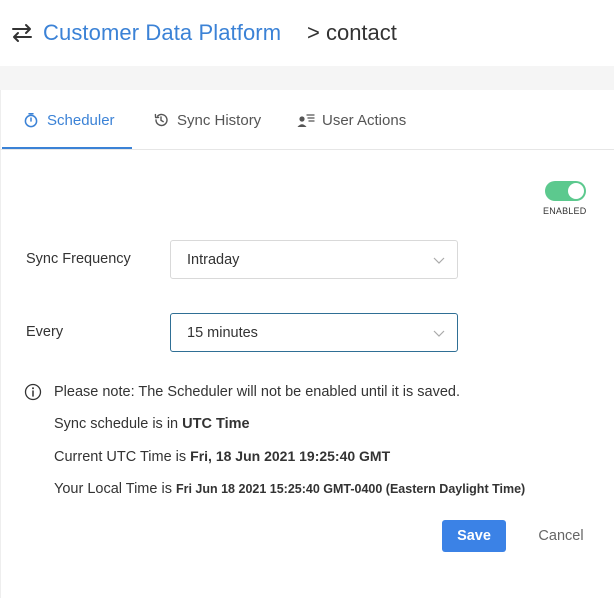 This screenshot has width=614, height=598. What do you see at coordinates (118, 424) in the screenshot?
I see `sync-schedule-prefix: Sync schedule is in` at bounding box center [118, 424].